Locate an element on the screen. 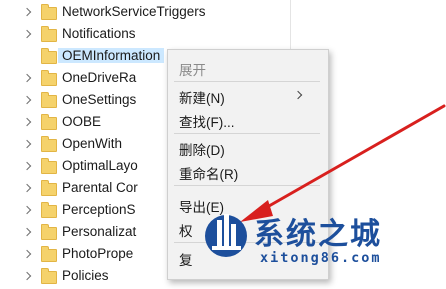 The height and width of the screenshot is (289, 446). watermark-logo: 系统之城 xitong86.com is located at coordinates (322, 240).